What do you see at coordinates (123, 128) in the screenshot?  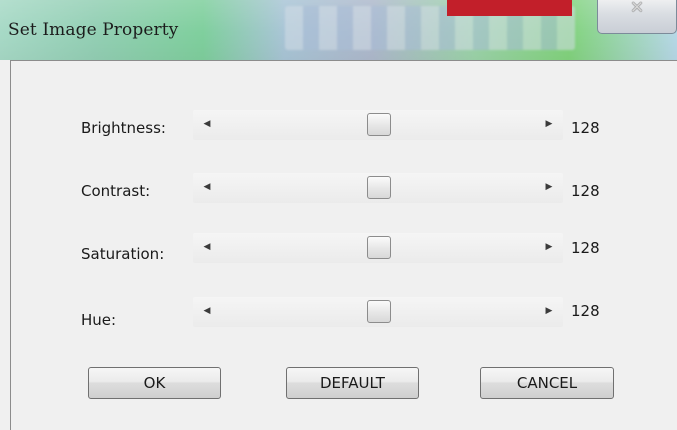 I see `brightness-label: Brightness:` at bounding box center [123, 128].